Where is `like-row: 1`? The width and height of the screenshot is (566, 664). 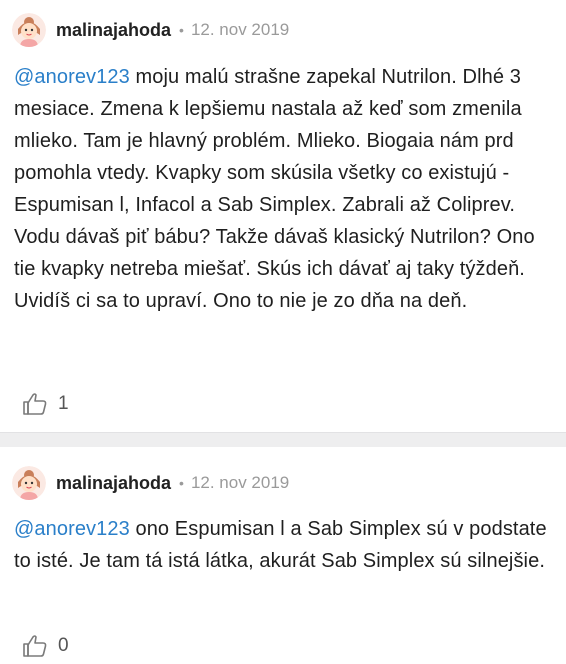
like-row: 1 is located at coordinates (45, 404).